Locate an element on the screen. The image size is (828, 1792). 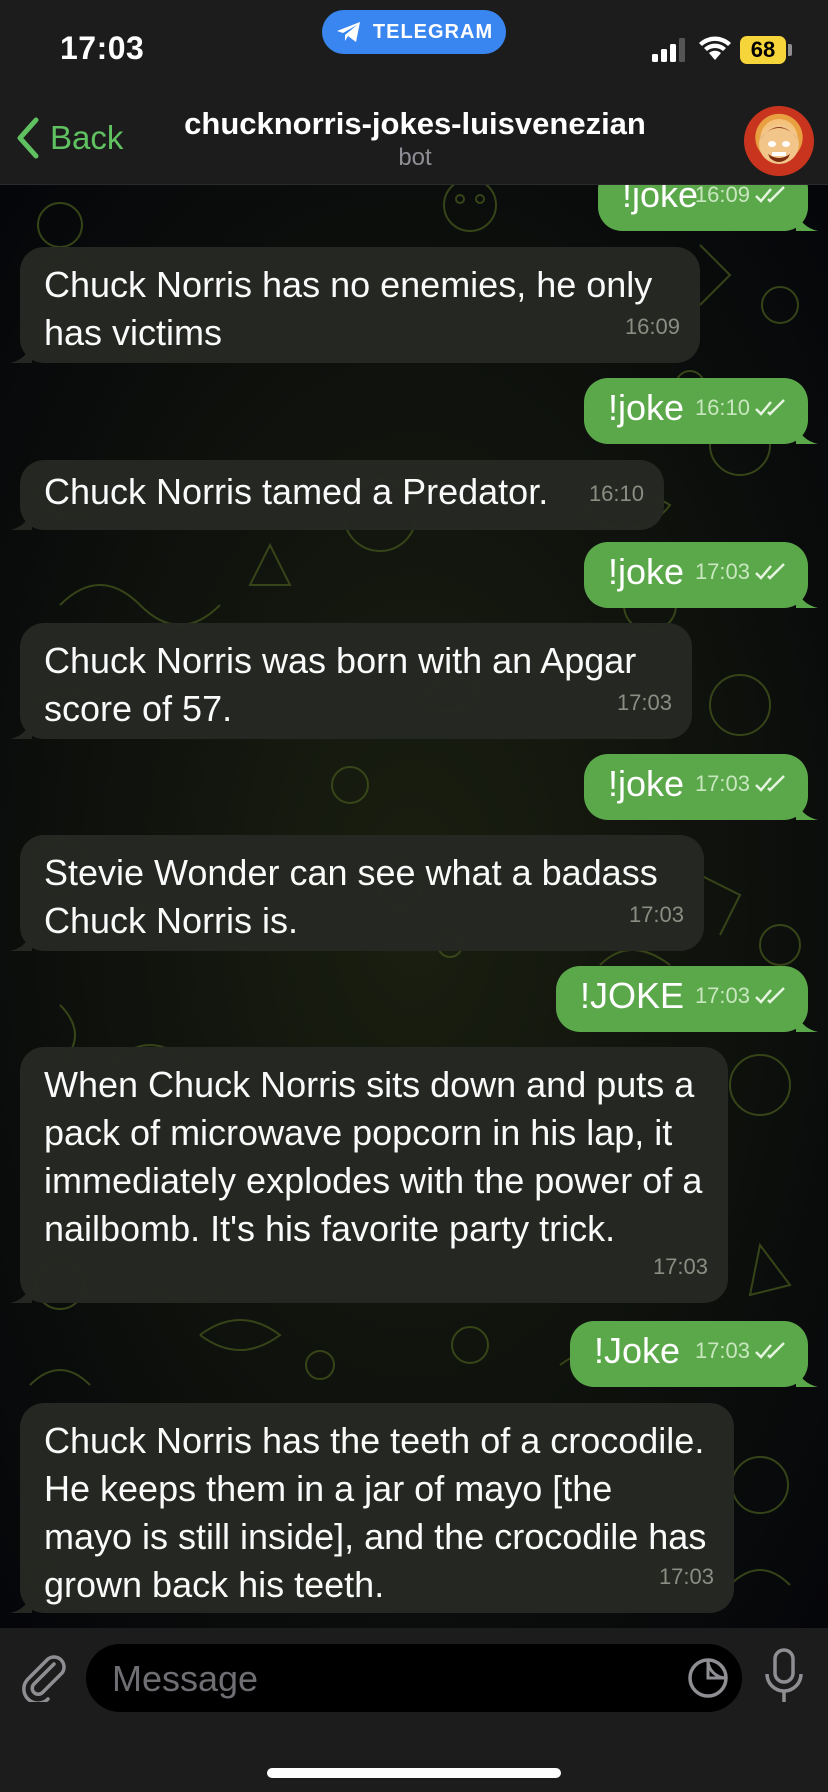
telegram-pill-label: TELEGRAM is located at coordinates (433, 31).